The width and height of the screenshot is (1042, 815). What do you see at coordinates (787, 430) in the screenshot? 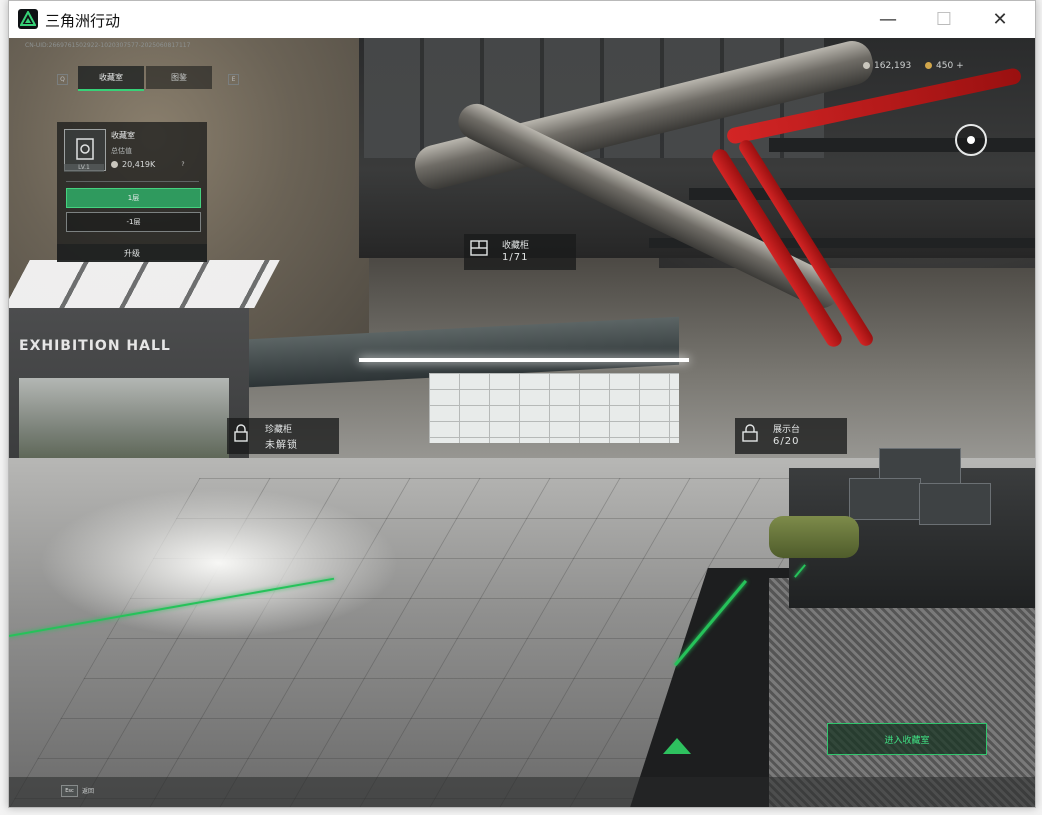
I see `tag-title: 展示台` at bounding box center [787, 430].